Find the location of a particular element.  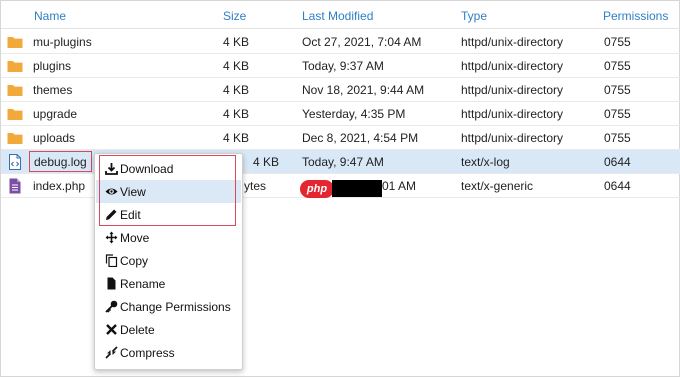

file-name: uploads is located at coordinates (54, 138).